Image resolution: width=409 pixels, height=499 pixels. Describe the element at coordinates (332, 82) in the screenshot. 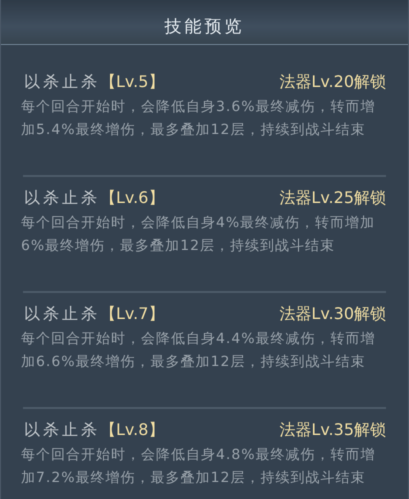

I see `unlock-requirement: 法器Lv.20解锁` at that location.